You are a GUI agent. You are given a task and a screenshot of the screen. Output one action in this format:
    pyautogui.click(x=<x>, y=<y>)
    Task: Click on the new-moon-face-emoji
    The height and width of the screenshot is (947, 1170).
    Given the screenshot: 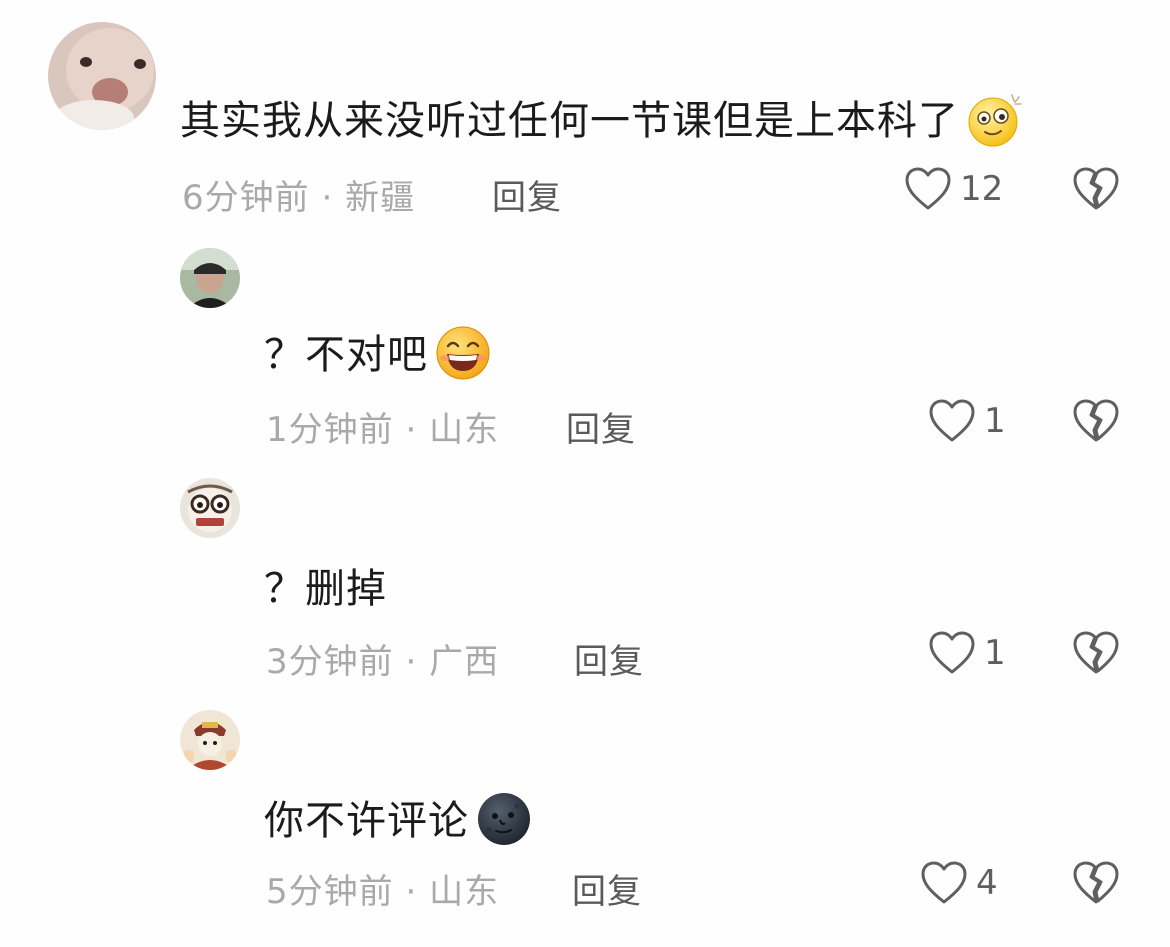 What is the action you would take?
    pyautogui.click(x=504, y=819)
    